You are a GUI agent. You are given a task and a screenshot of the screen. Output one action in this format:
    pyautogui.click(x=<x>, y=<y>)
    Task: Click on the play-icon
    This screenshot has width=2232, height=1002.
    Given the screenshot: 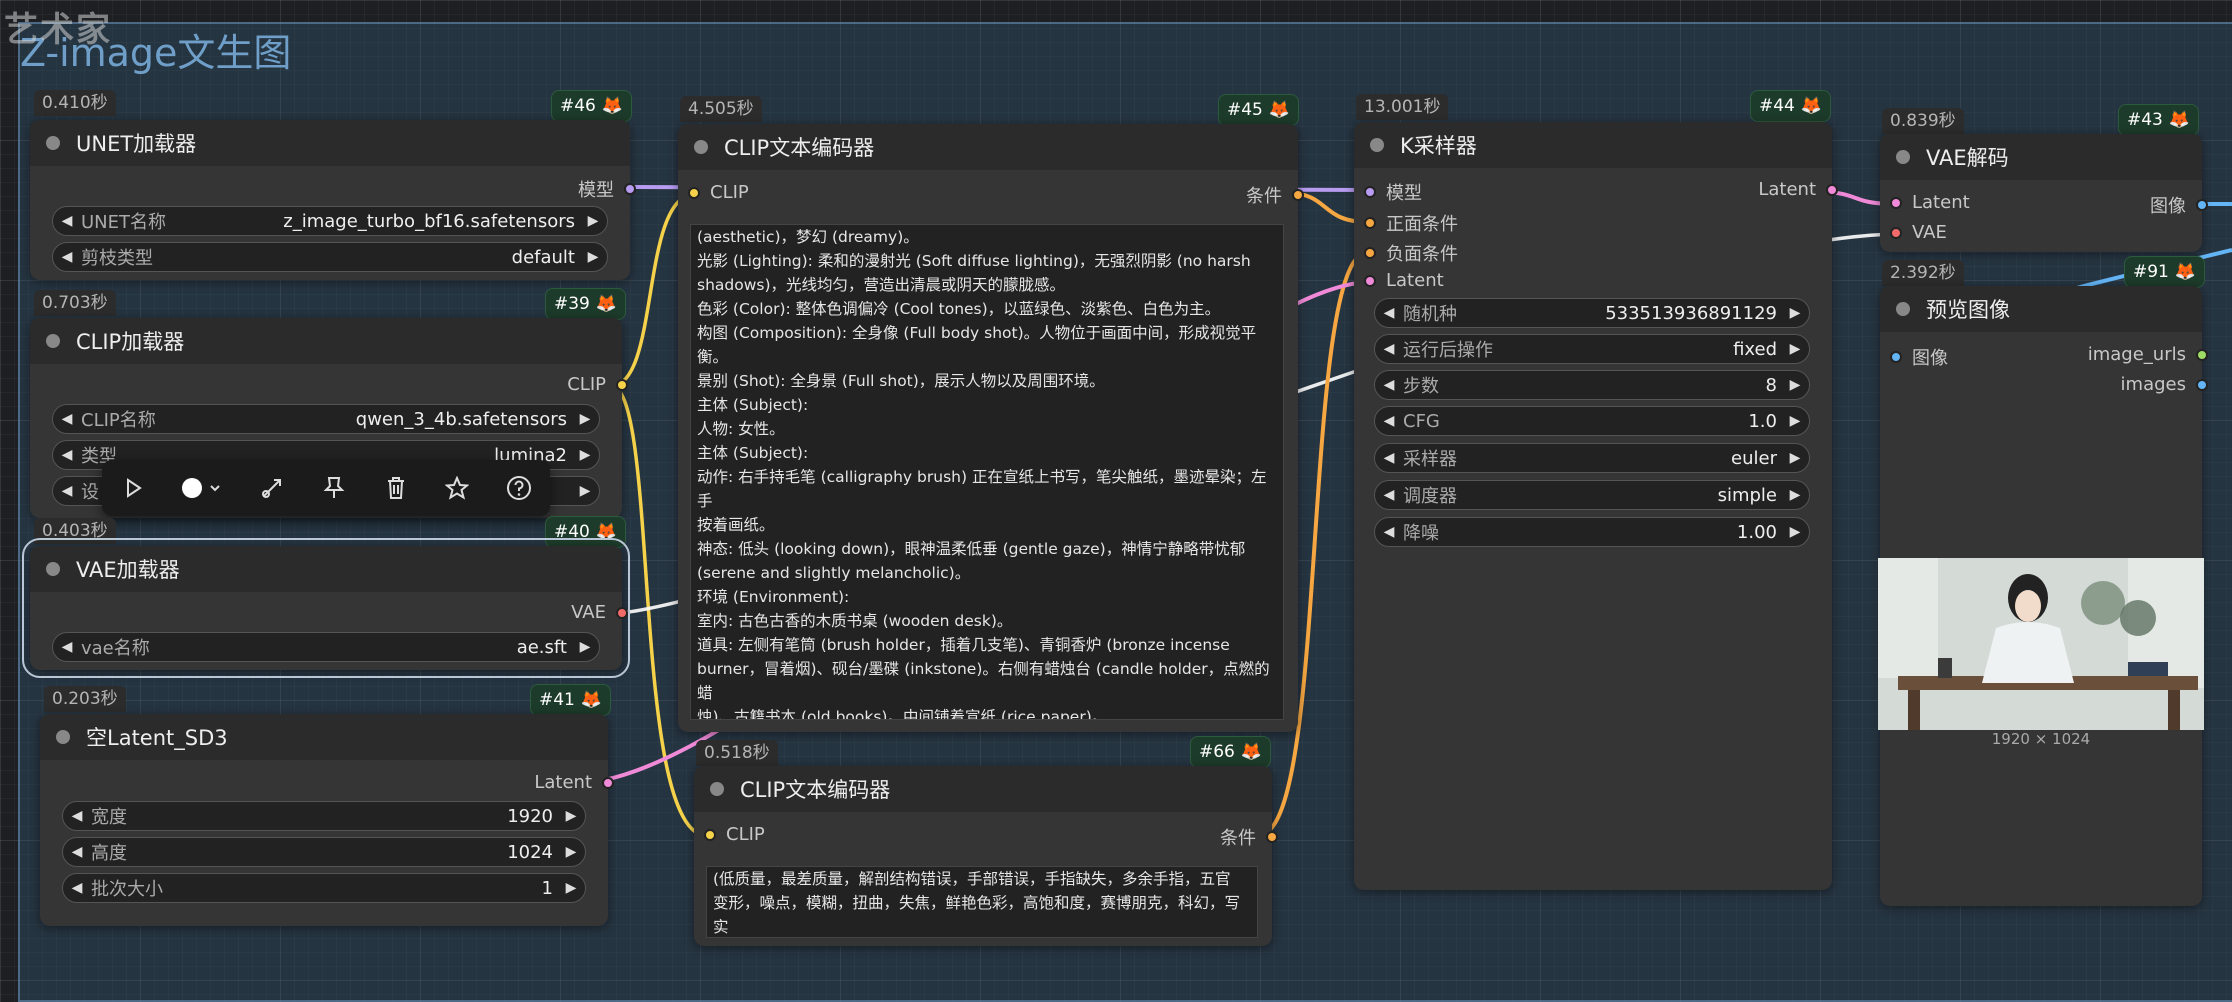 What is the action you would take?
    pyautogui.click(x=133, y=488)
    